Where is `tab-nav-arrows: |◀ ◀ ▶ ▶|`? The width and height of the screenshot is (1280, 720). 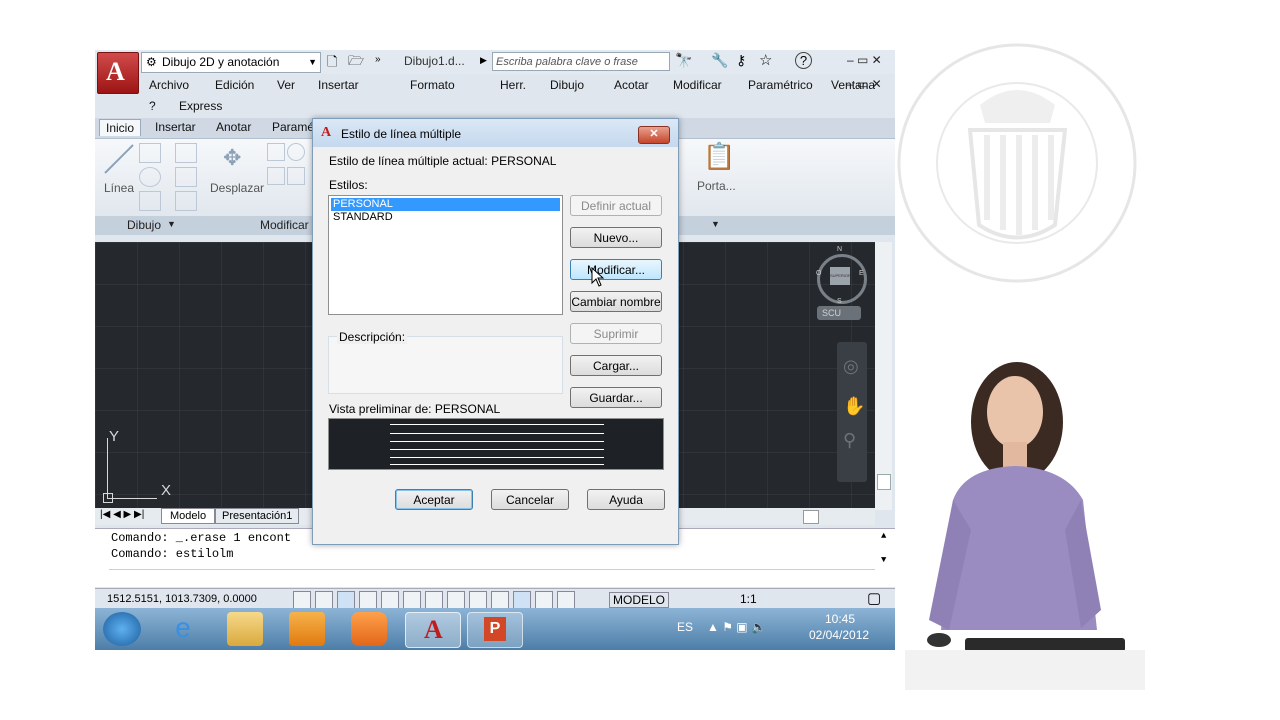 tab-nav-arrows: |◀ ◀ ▶ ▶| is located at coordinates (122, 514).